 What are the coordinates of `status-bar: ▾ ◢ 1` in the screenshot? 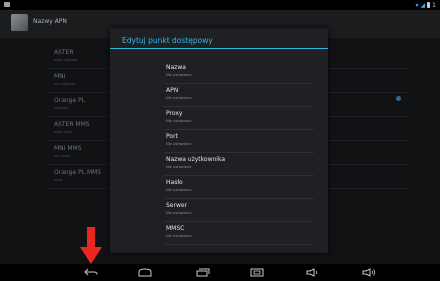 It's located at (220, 5).